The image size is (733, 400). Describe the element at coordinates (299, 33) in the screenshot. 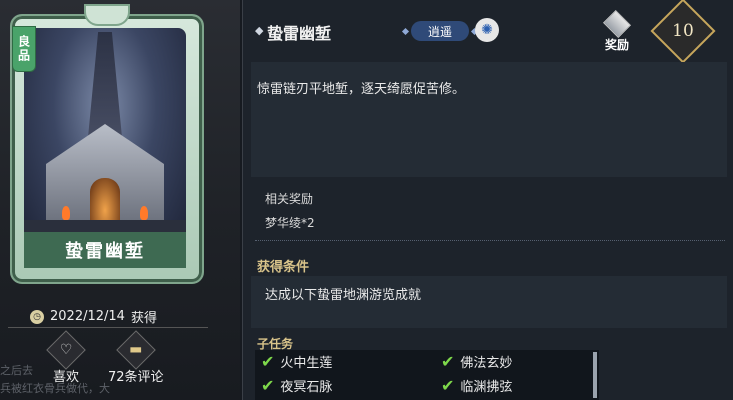

I see `page-title: 蛰雷幽堑` at that location.